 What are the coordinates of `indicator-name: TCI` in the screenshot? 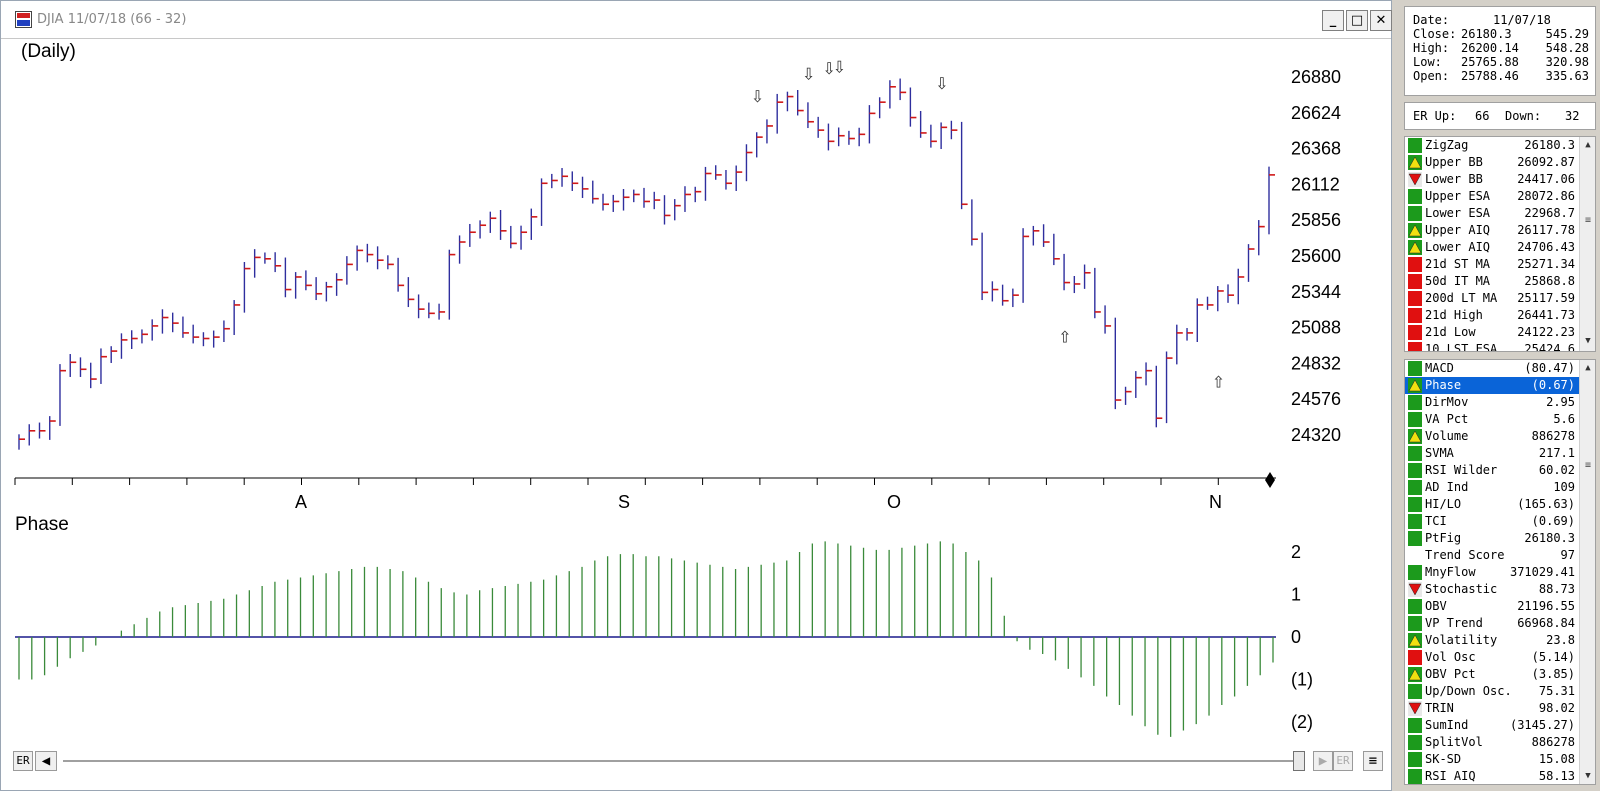 It's located at (1436, 521).